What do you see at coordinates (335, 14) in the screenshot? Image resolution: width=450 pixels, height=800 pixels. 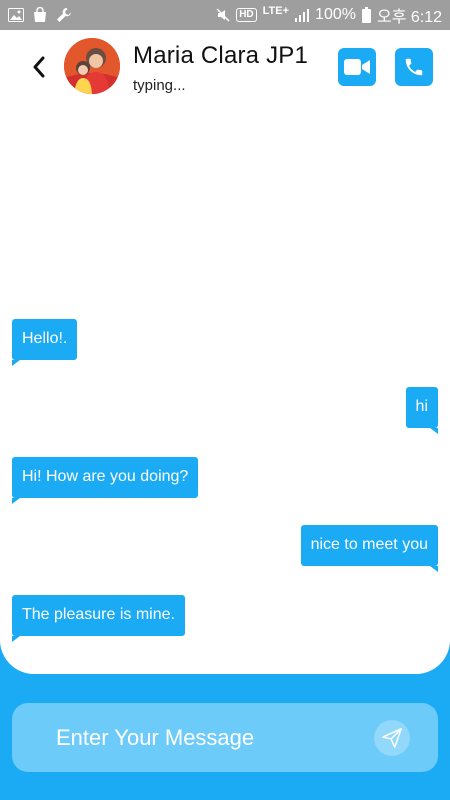 I see `battery-percent: 100%` at bounding box center [335, 14].